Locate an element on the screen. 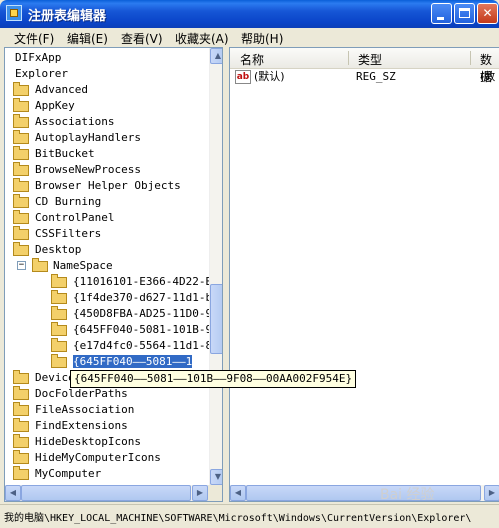  tree-item-guid: {450D8FBA-AD25-11D0-98 is located at coordinates (135, 314).